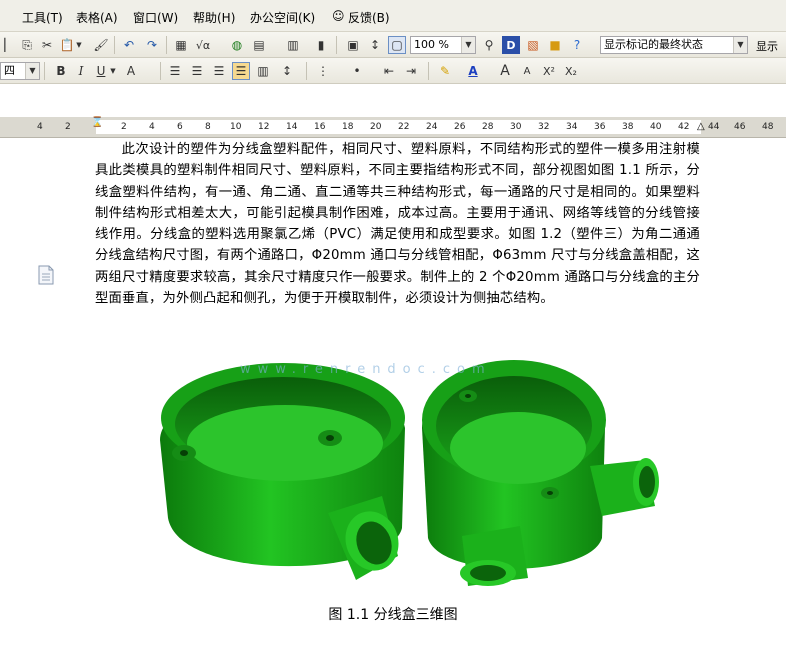 The width and height of the screenshot is (786, 648). I want to click on menu-tools: 工具(T), so click(42, 17).